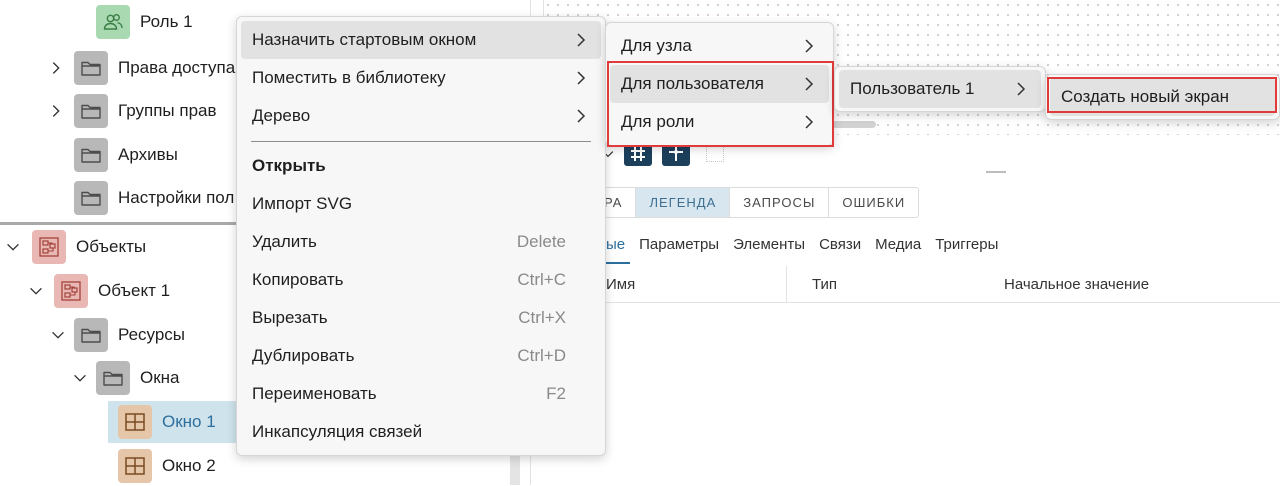 The image size is (1280, 486). What do you see at coordinates (302, 203) in the screenshot?
I see `menu-item-label: Импорт SVG` at bounding box center [302, 203].